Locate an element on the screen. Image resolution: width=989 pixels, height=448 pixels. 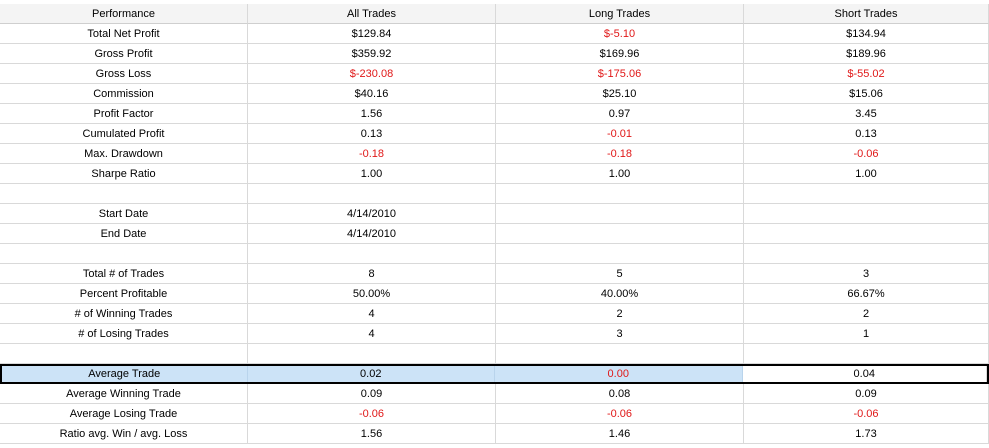
all-trades-cell: $40.16 is located at coordinates (372, 94).